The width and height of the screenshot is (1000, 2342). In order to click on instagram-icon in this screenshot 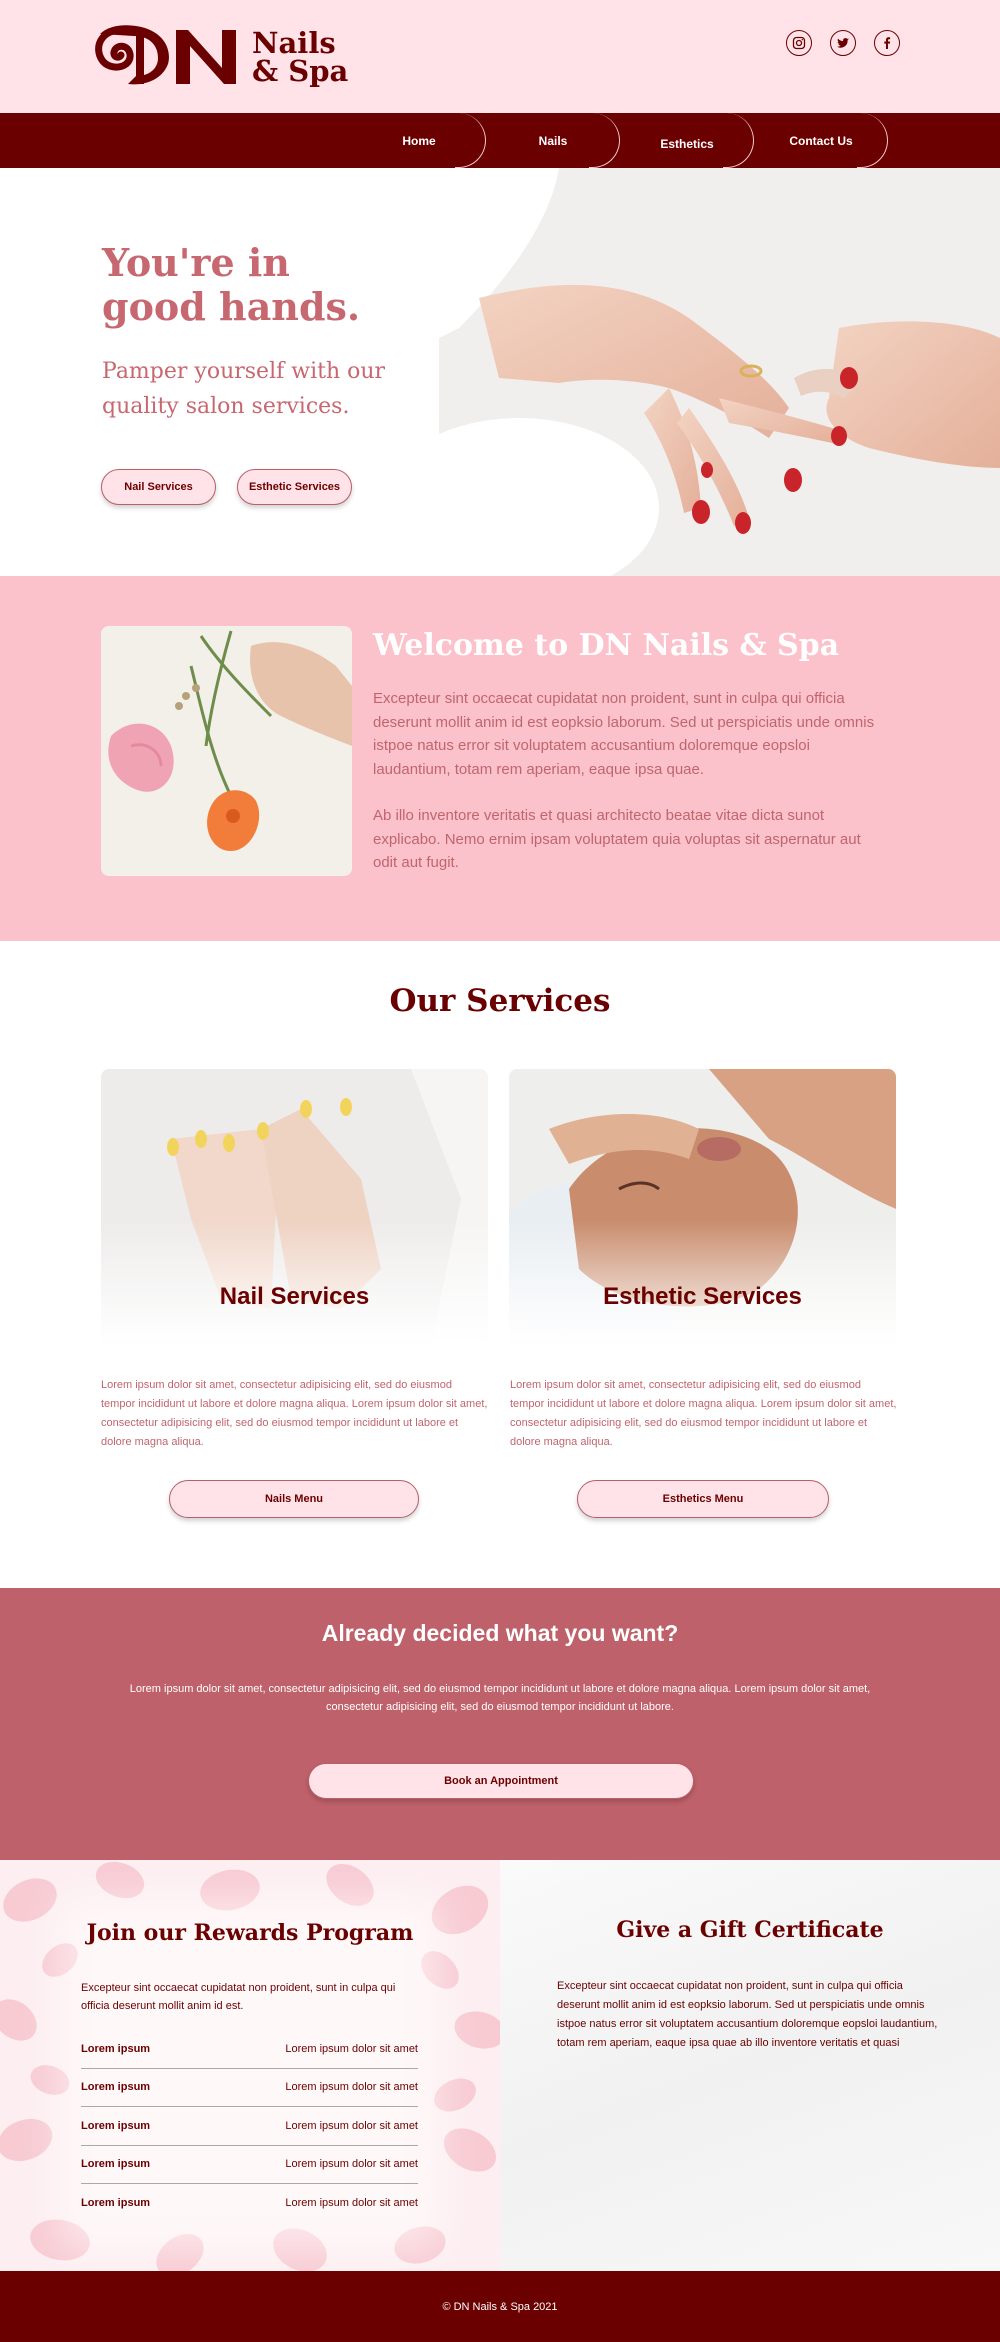, I will do `click(799, 43)`.